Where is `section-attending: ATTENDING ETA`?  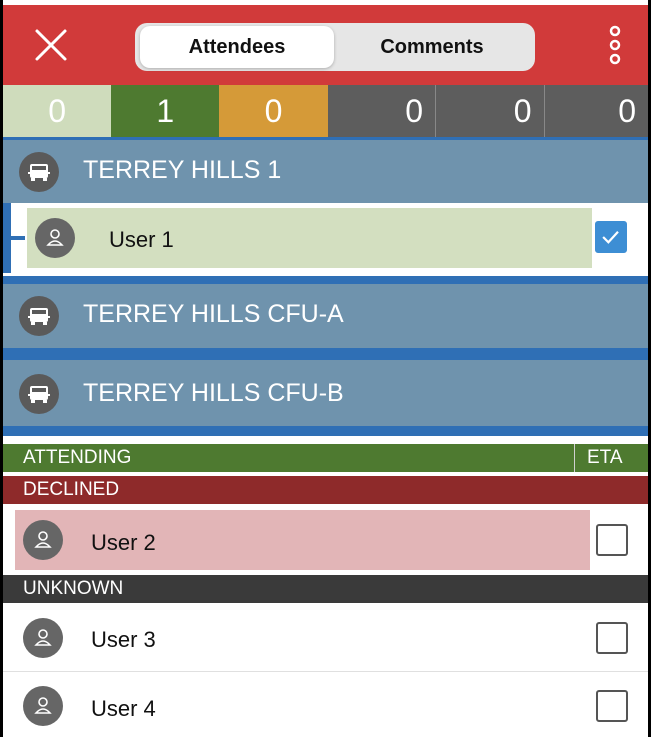 section-attending: ATTENDING ETA is located at coordinates (325, 458).